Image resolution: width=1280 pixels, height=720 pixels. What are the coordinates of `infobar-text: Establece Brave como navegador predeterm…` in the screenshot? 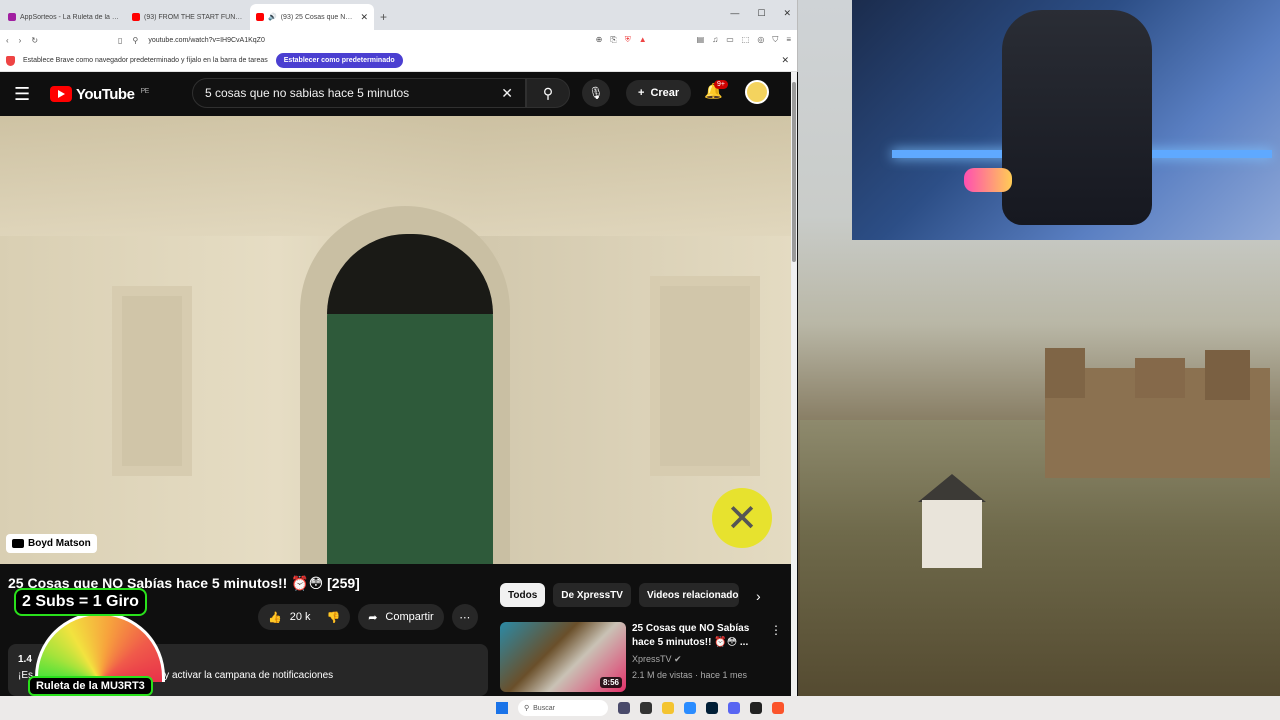 It's located at (145, 60).